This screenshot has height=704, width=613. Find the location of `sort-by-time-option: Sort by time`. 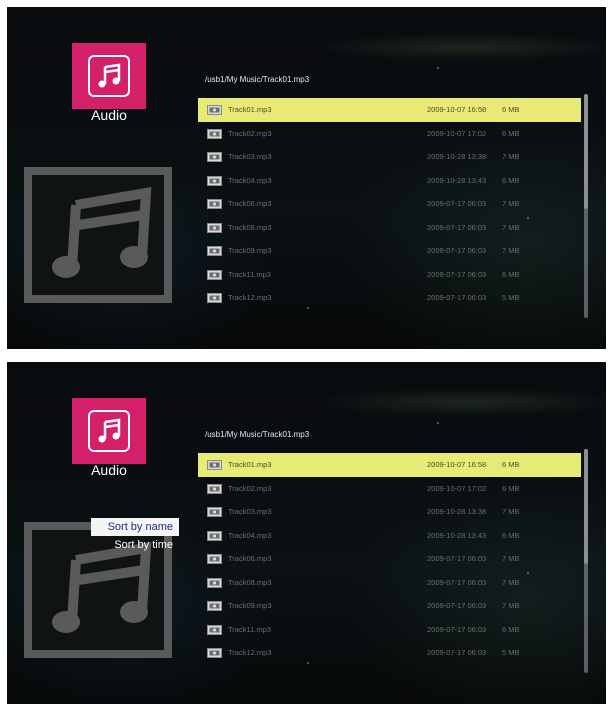

sort-by-time-option: Sort by time is located at coordinates (135, 545).